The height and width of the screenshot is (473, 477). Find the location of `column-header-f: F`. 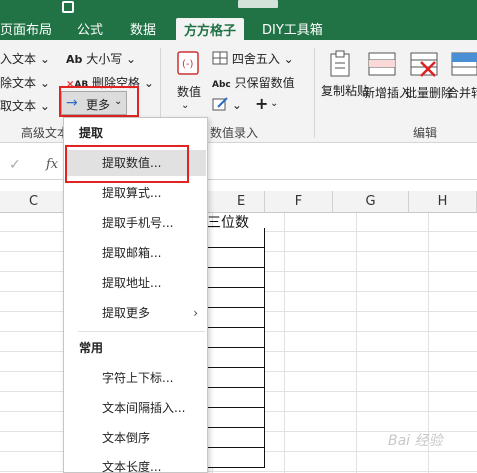

column-header-f: F is located at coordinates (299, 202).